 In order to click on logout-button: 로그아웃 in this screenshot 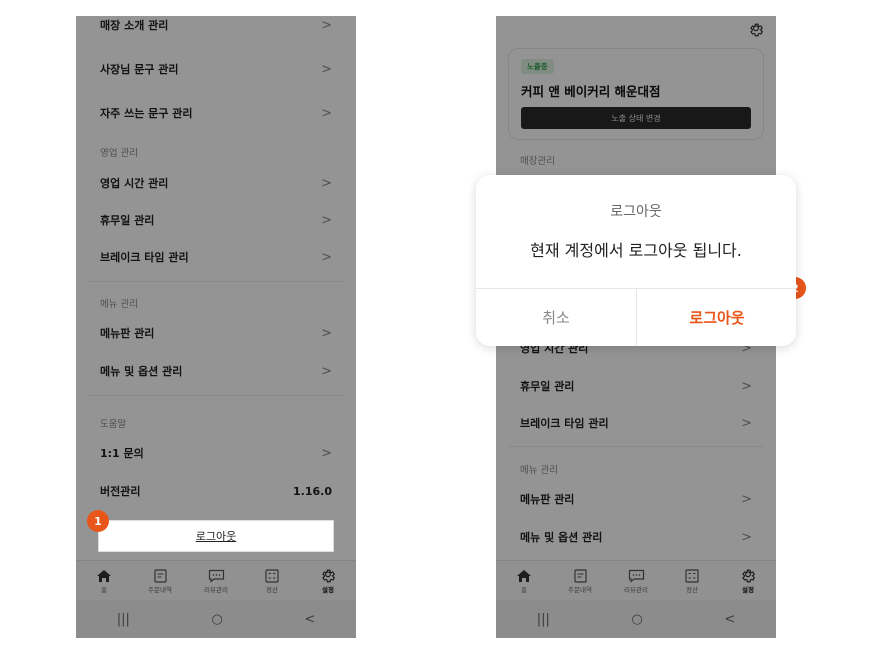, I will do `click(216, 536)`.